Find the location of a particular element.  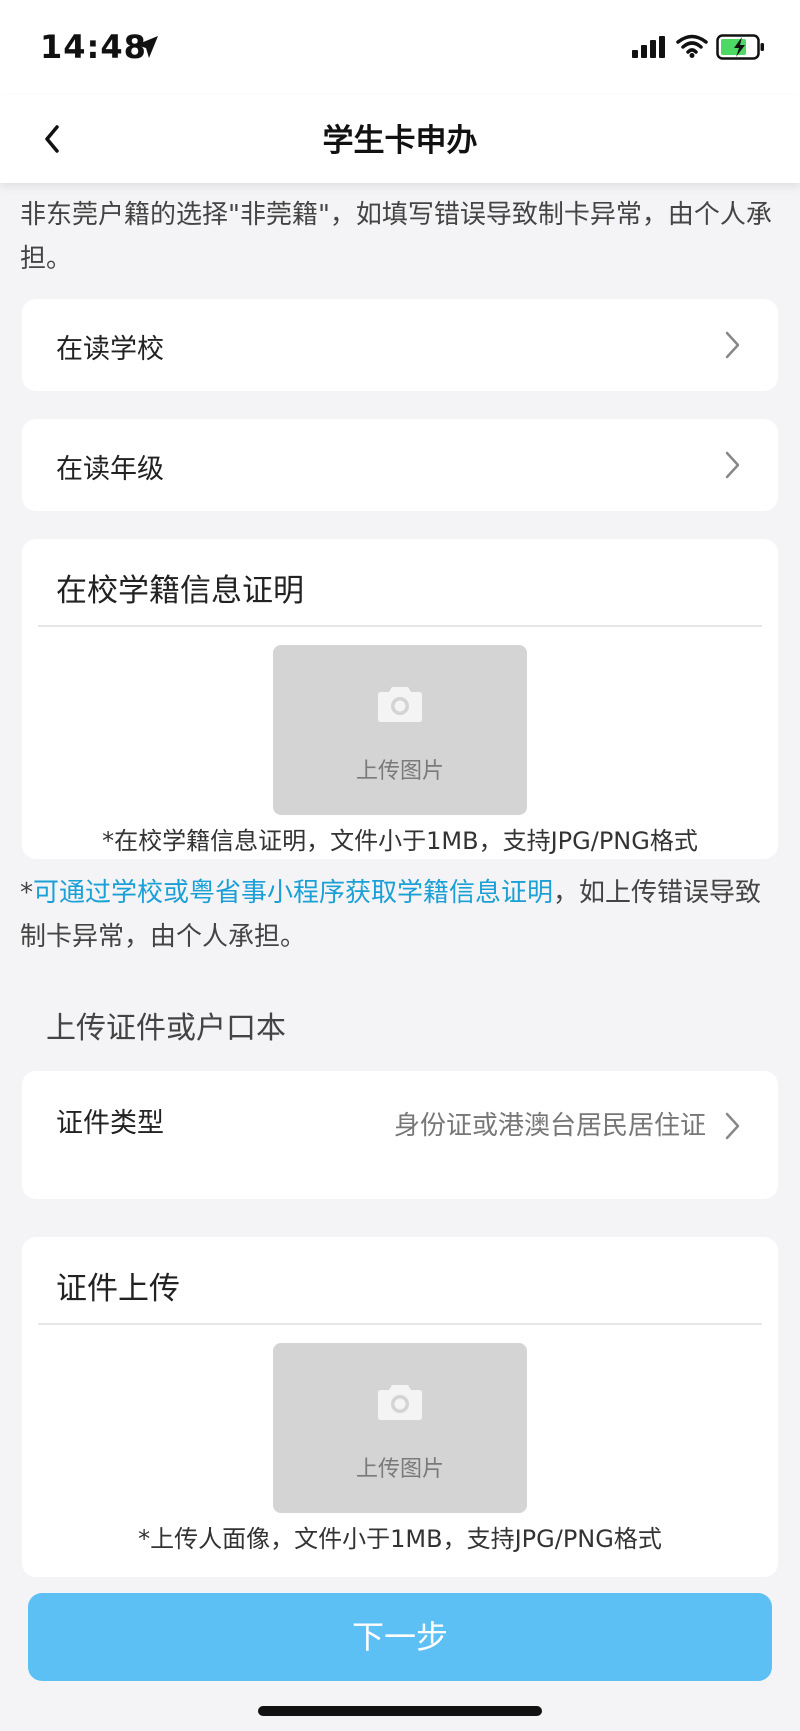

id-type-value: 身份证或港澳台居民居住证 is located at coordinates (549, 1126).